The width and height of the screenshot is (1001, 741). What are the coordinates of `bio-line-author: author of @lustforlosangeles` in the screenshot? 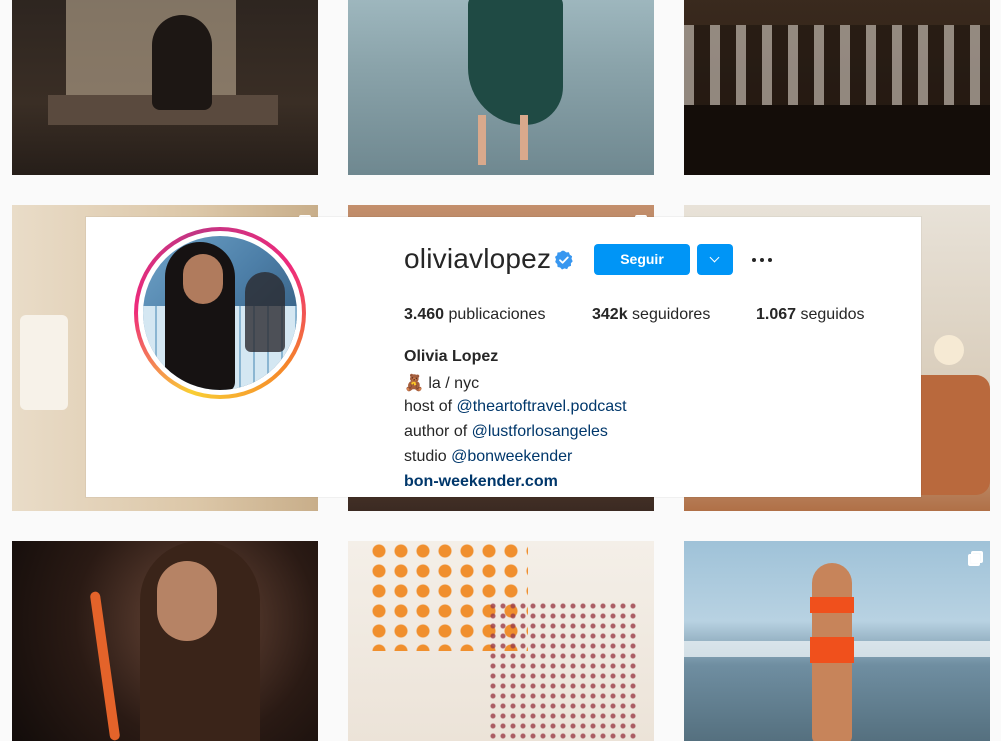 It's located at (506, 432).